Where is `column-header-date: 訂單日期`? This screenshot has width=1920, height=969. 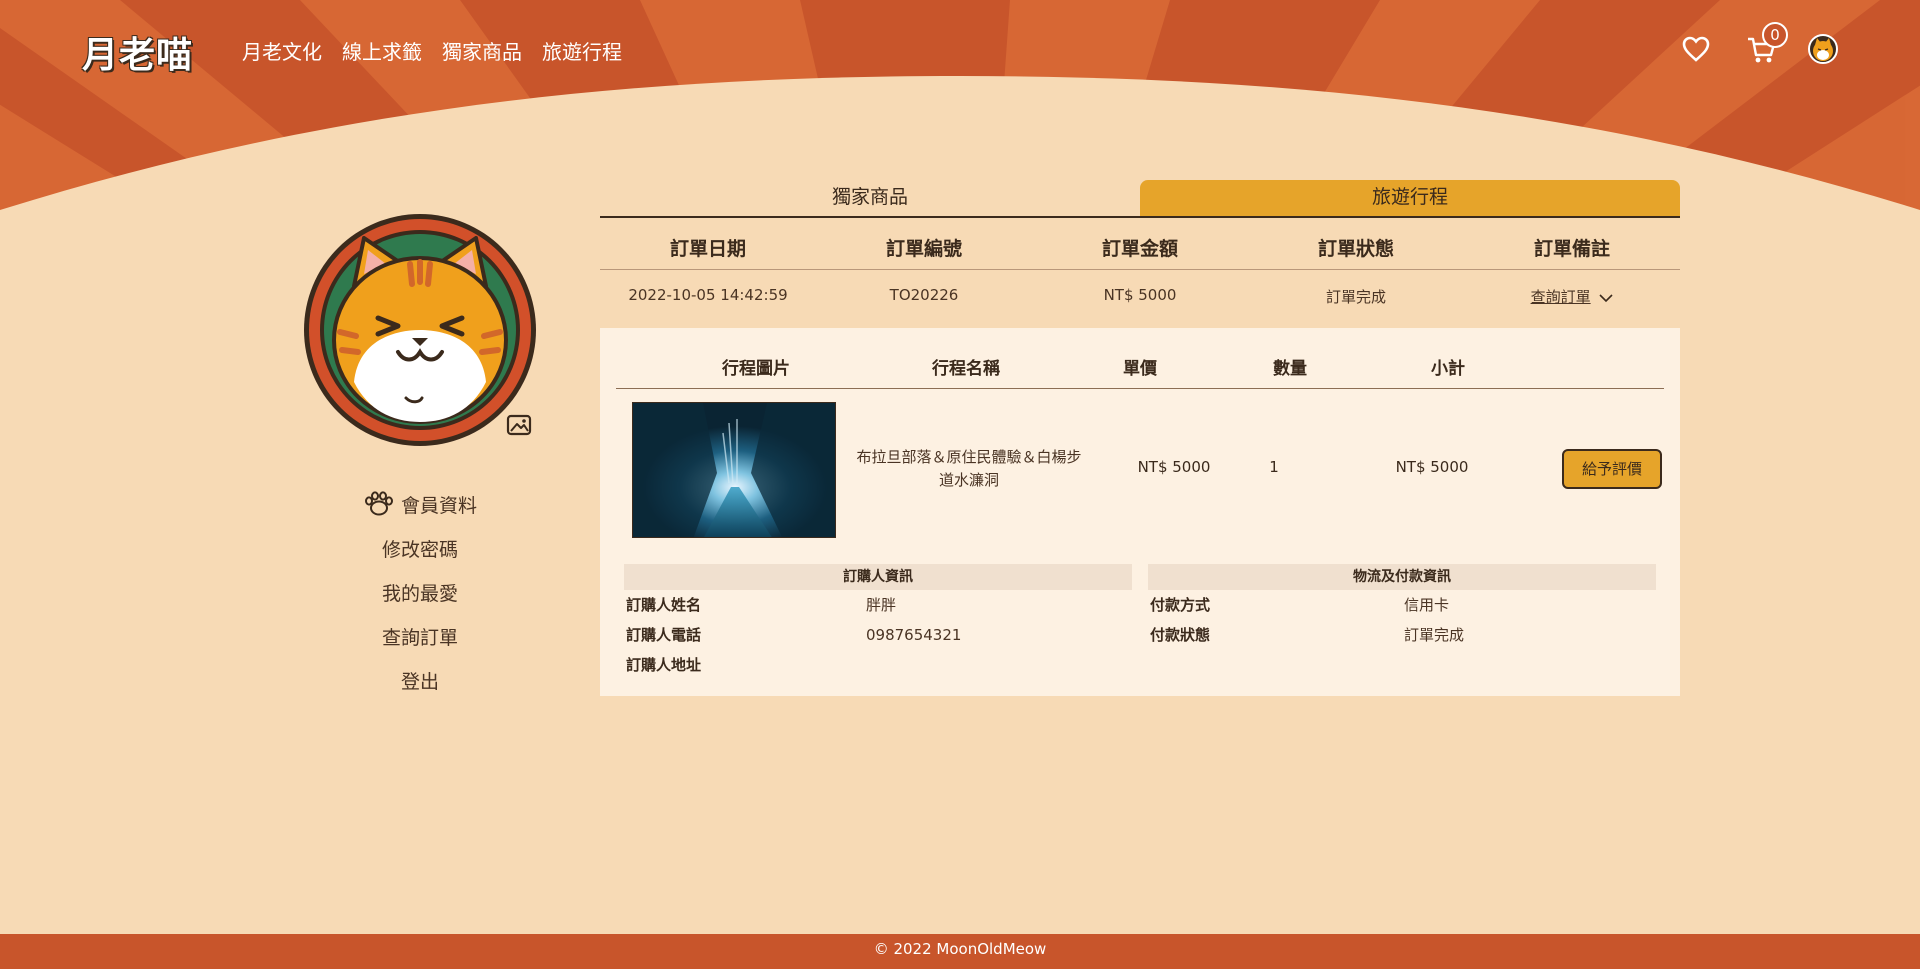 column-header-date: 訂單日期 is located at coordinates (707, 249).